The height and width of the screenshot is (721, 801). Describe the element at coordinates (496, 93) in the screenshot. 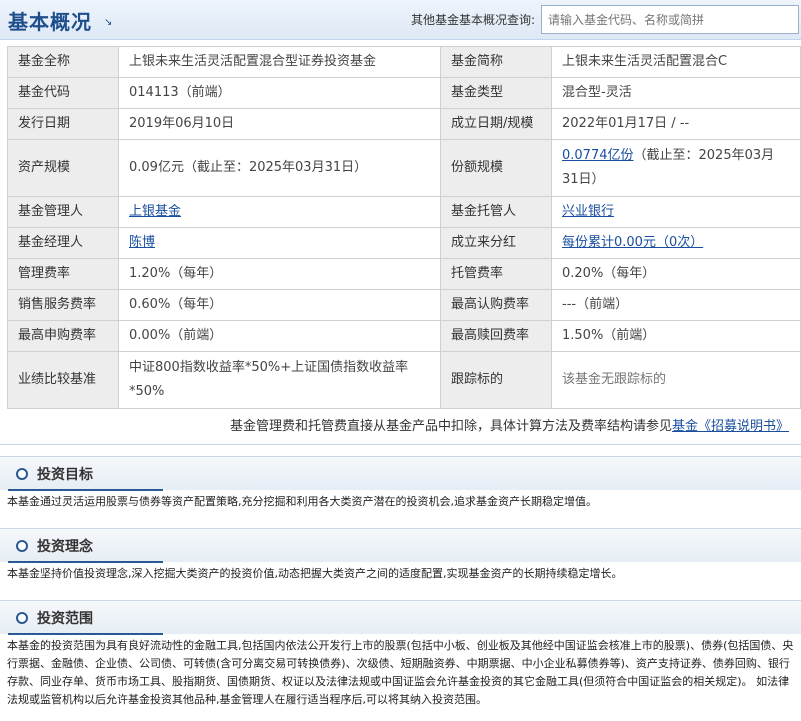

I see `type-label: 基金类型` at that location.